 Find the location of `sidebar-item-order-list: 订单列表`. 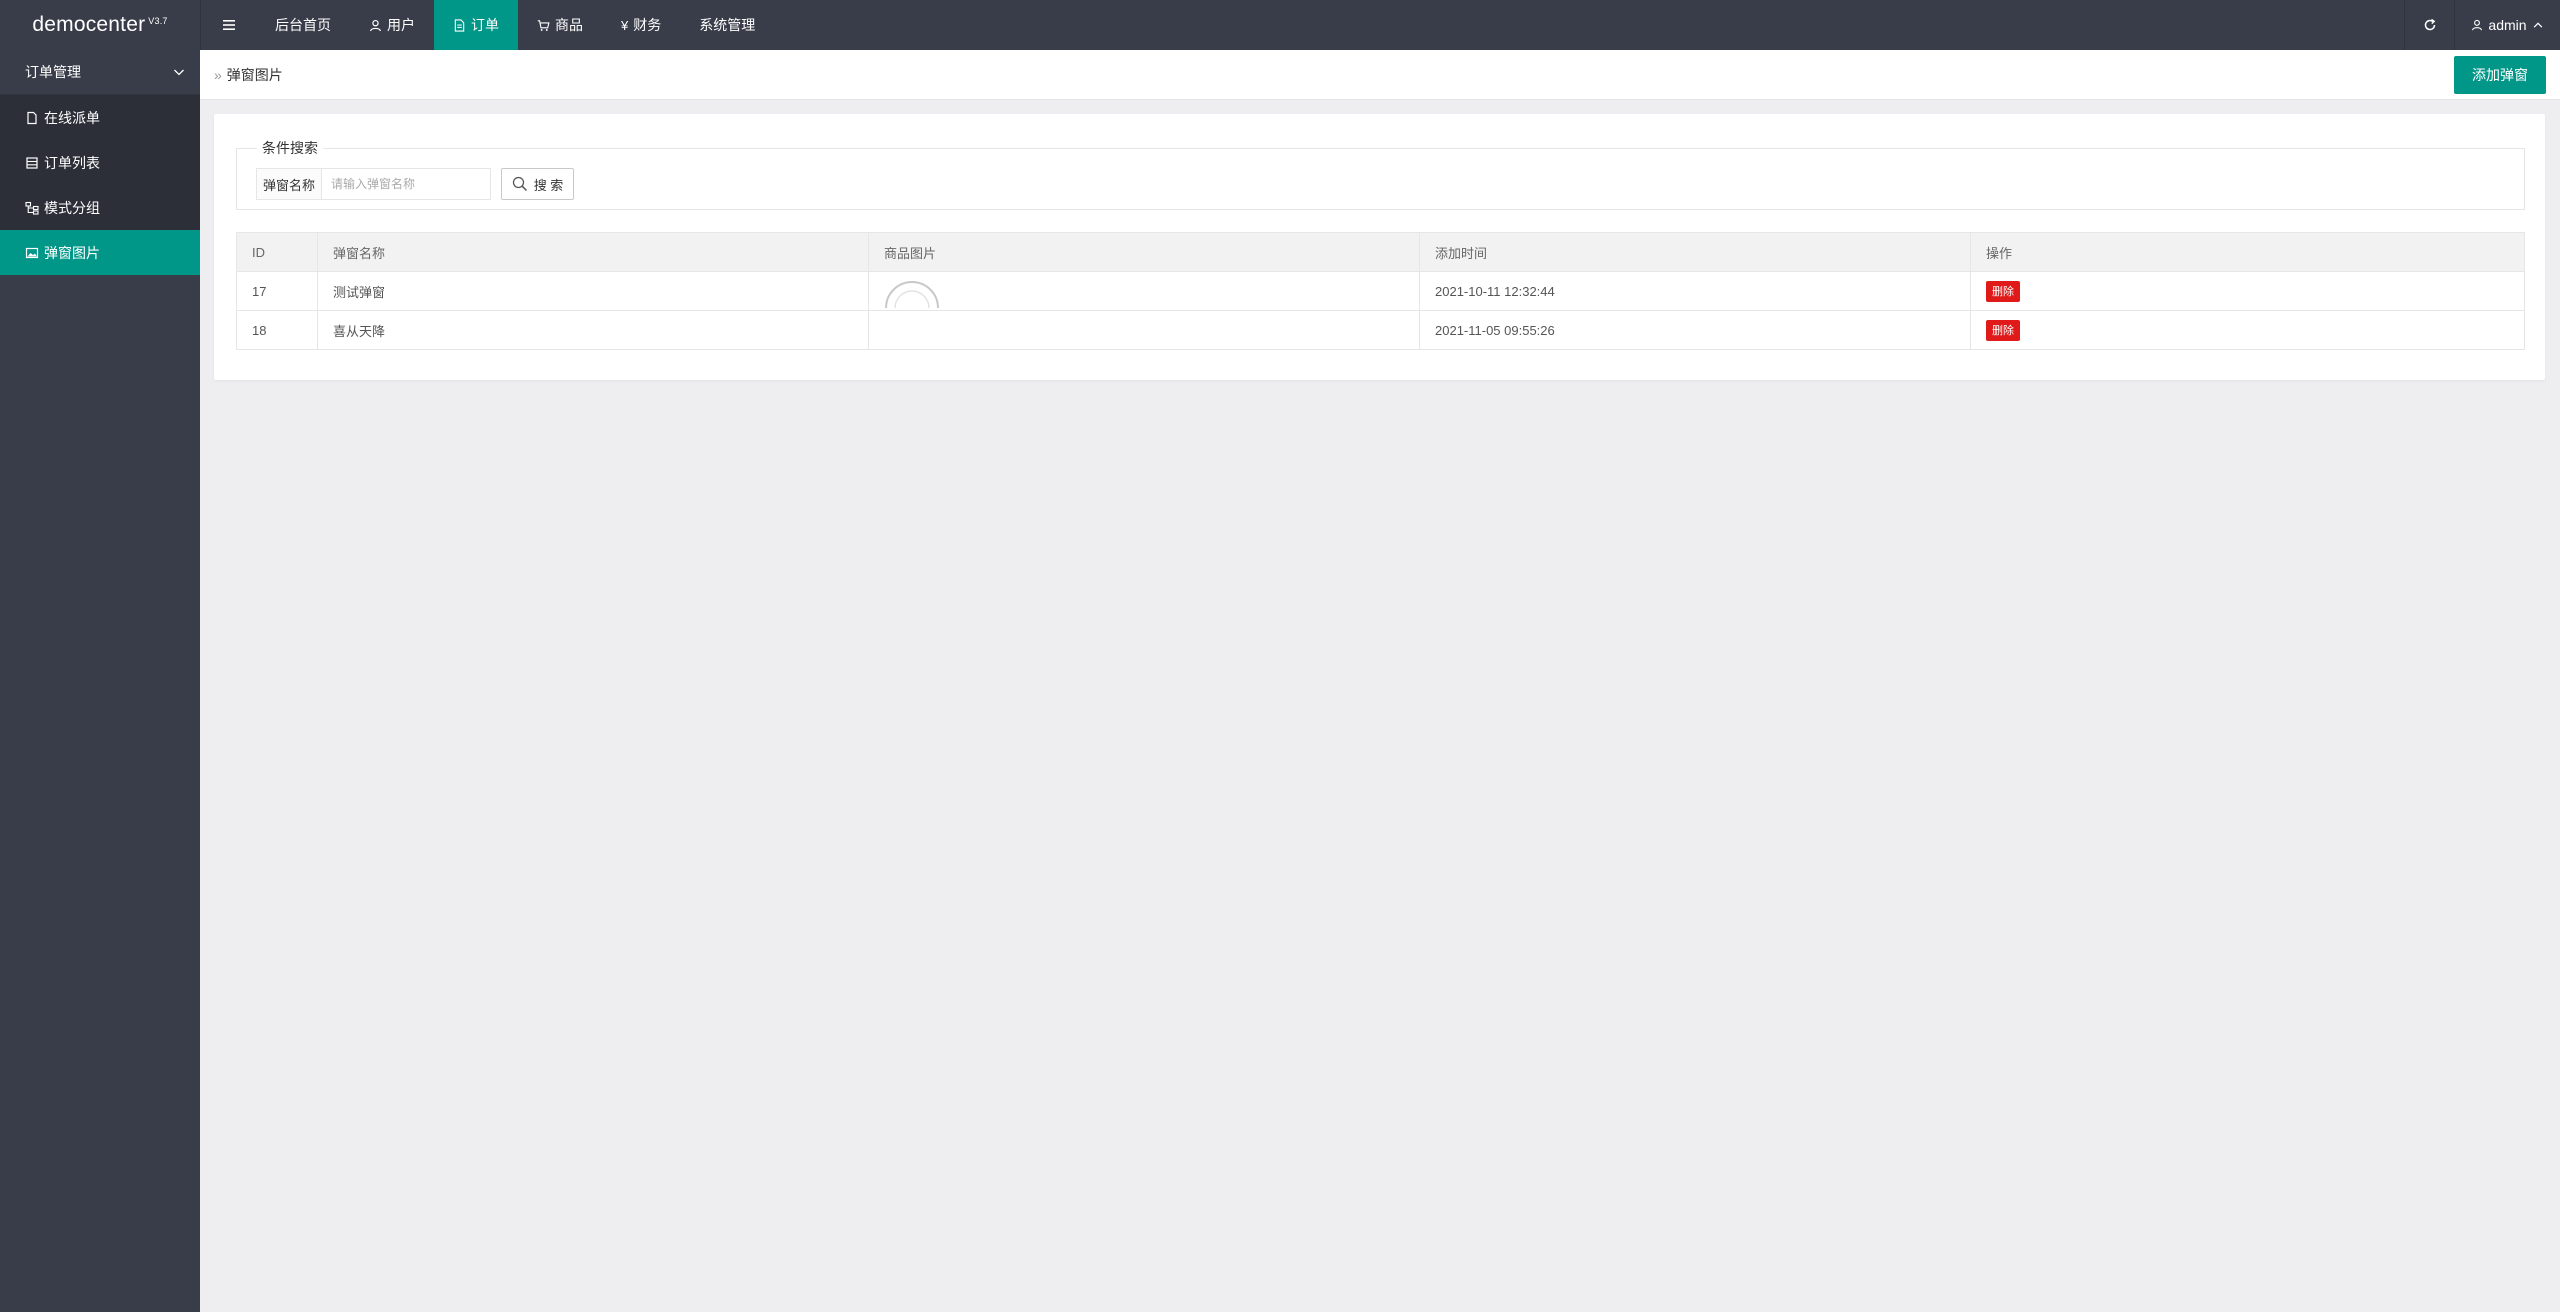

sidebar-item-order-list: 订单列表 is located at coordinates (100, 162).